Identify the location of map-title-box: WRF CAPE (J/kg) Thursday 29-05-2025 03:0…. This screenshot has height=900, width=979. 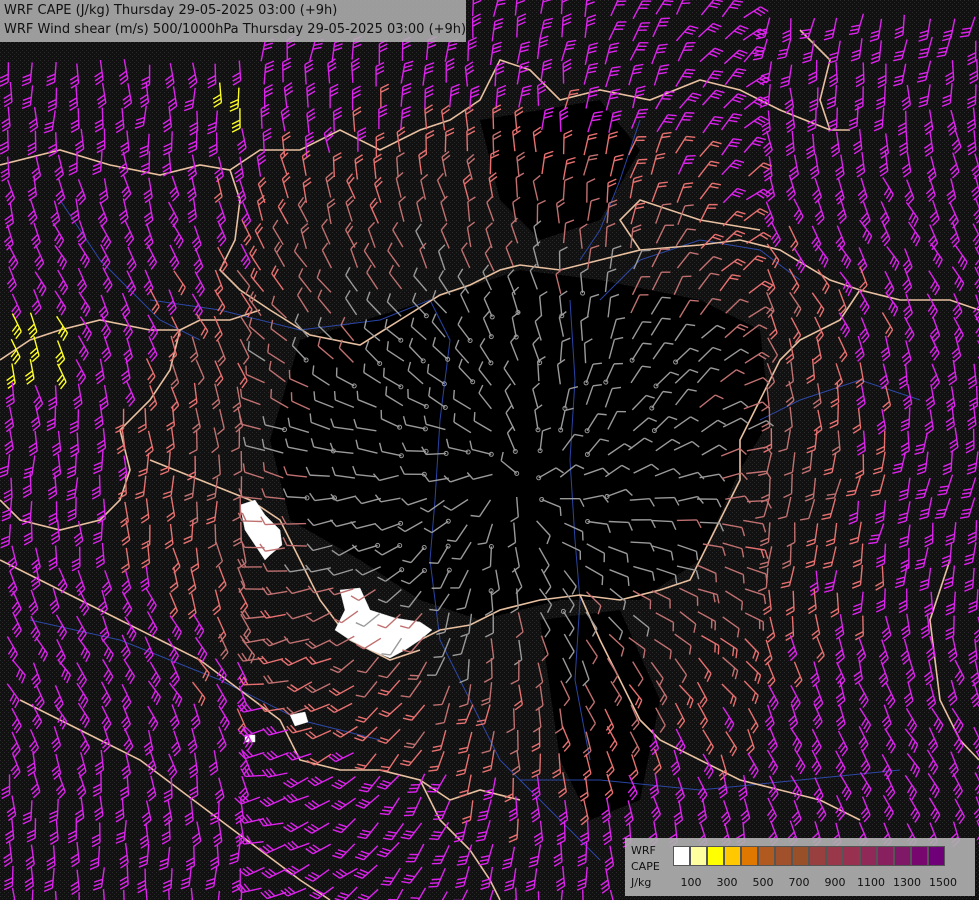
(233, 21).